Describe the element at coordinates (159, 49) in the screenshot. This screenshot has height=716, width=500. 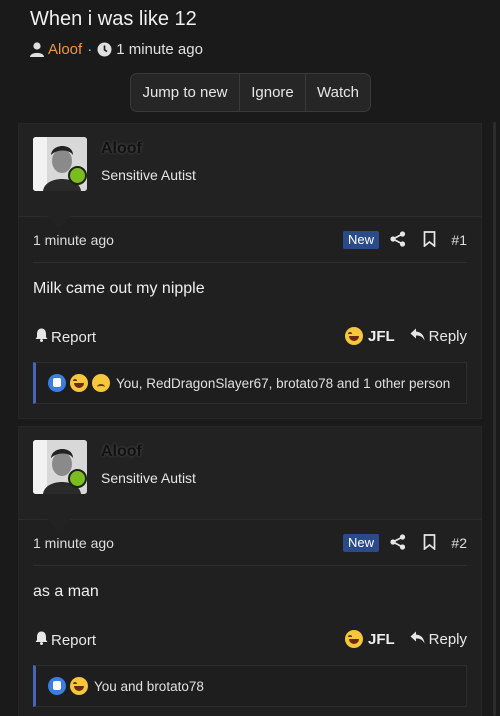
I see `thread-time: 1 minute ago` at that location.